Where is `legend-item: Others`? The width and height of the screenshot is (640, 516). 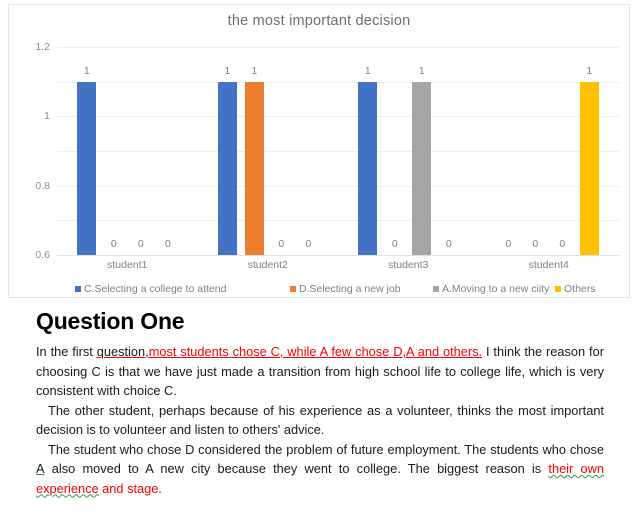
legend-item: Others is located at coordinates (575, 289).